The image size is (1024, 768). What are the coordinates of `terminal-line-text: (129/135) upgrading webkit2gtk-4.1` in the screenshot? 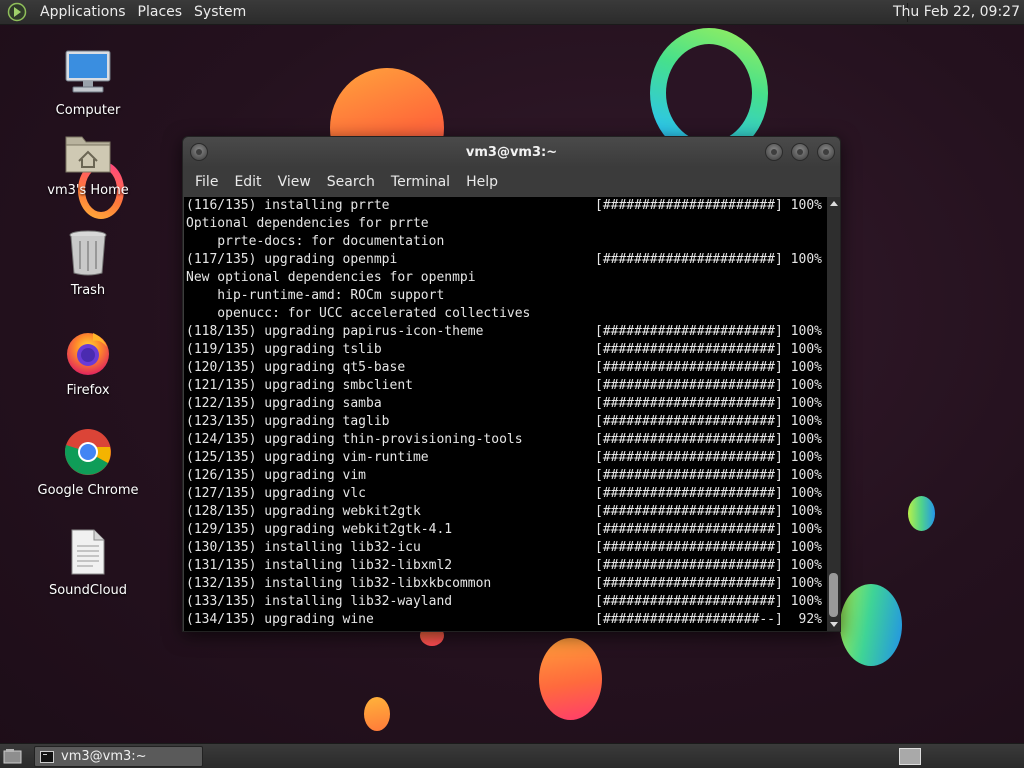 It's located at (319, 529).